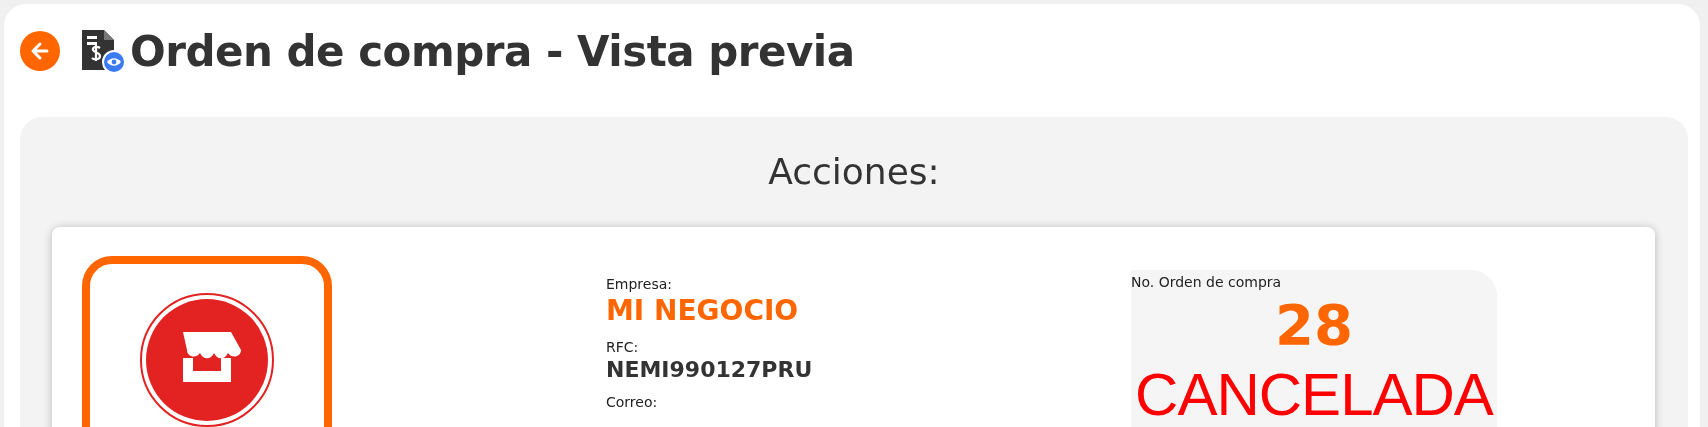 The width and height of the screenshot is (1708, 427). I want to click on back-arrow-icon, so click(40, 51).